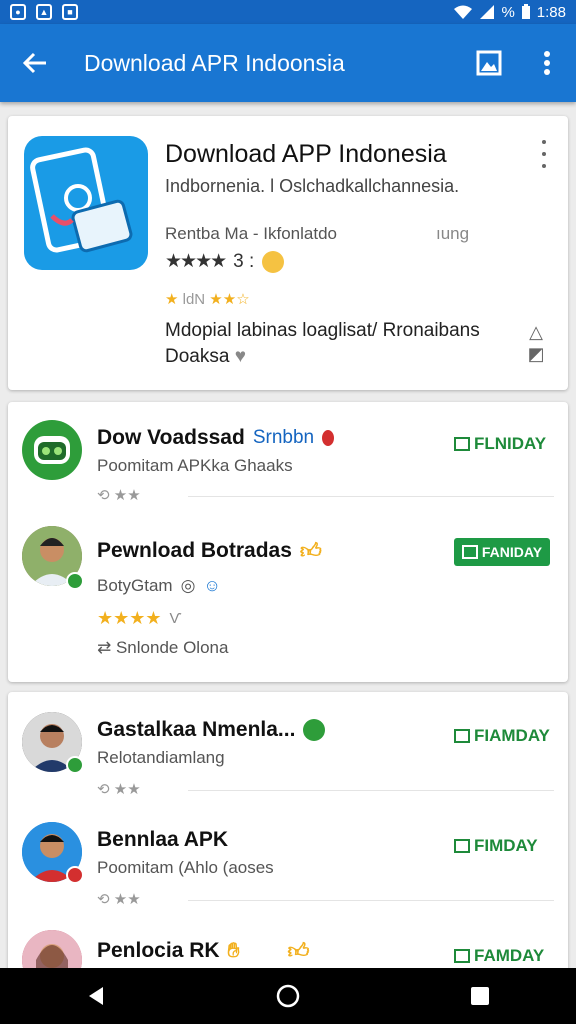 Image resolution: width=576 pixels, height=1024 pixels. What do you see at coordinates (52, 450) in the screenshot?
I see `app-icon-robot` at bounding box center [52, 450].